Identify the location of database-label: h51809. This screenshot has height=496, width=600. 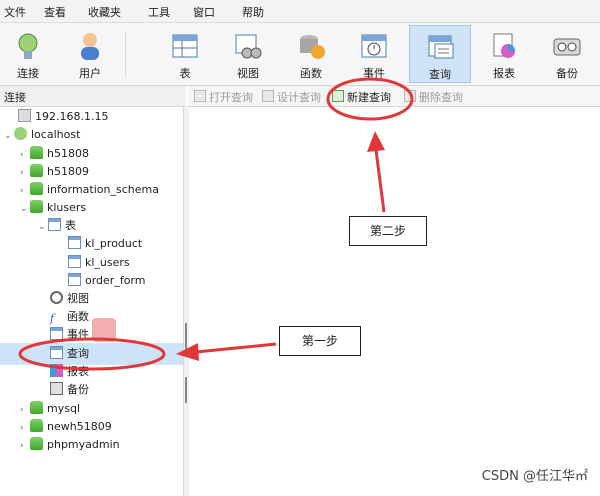
(68, 171).